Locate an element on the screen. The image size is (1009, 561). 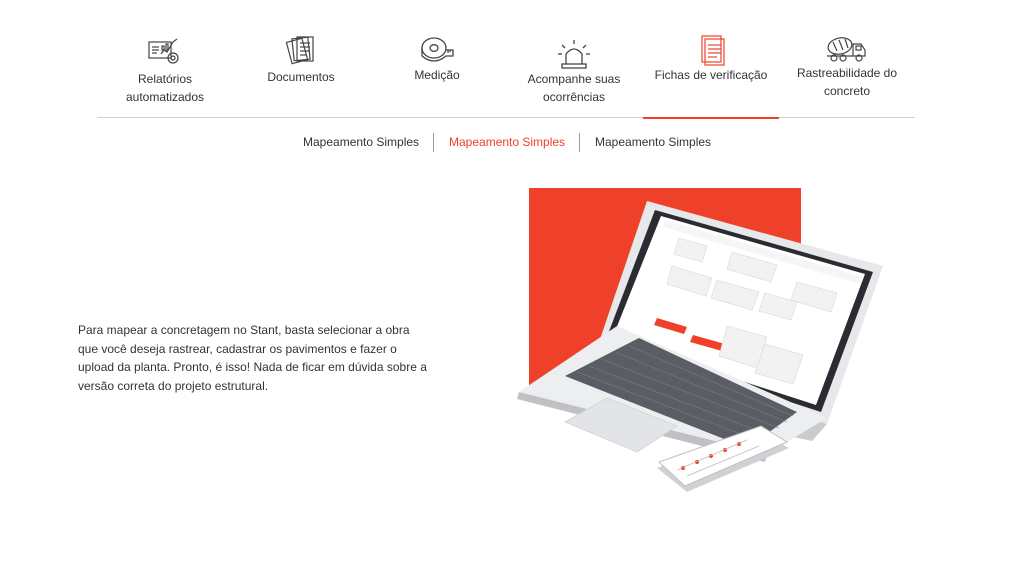
tab-documentos: Documentos is located at coordinates (301, 69).